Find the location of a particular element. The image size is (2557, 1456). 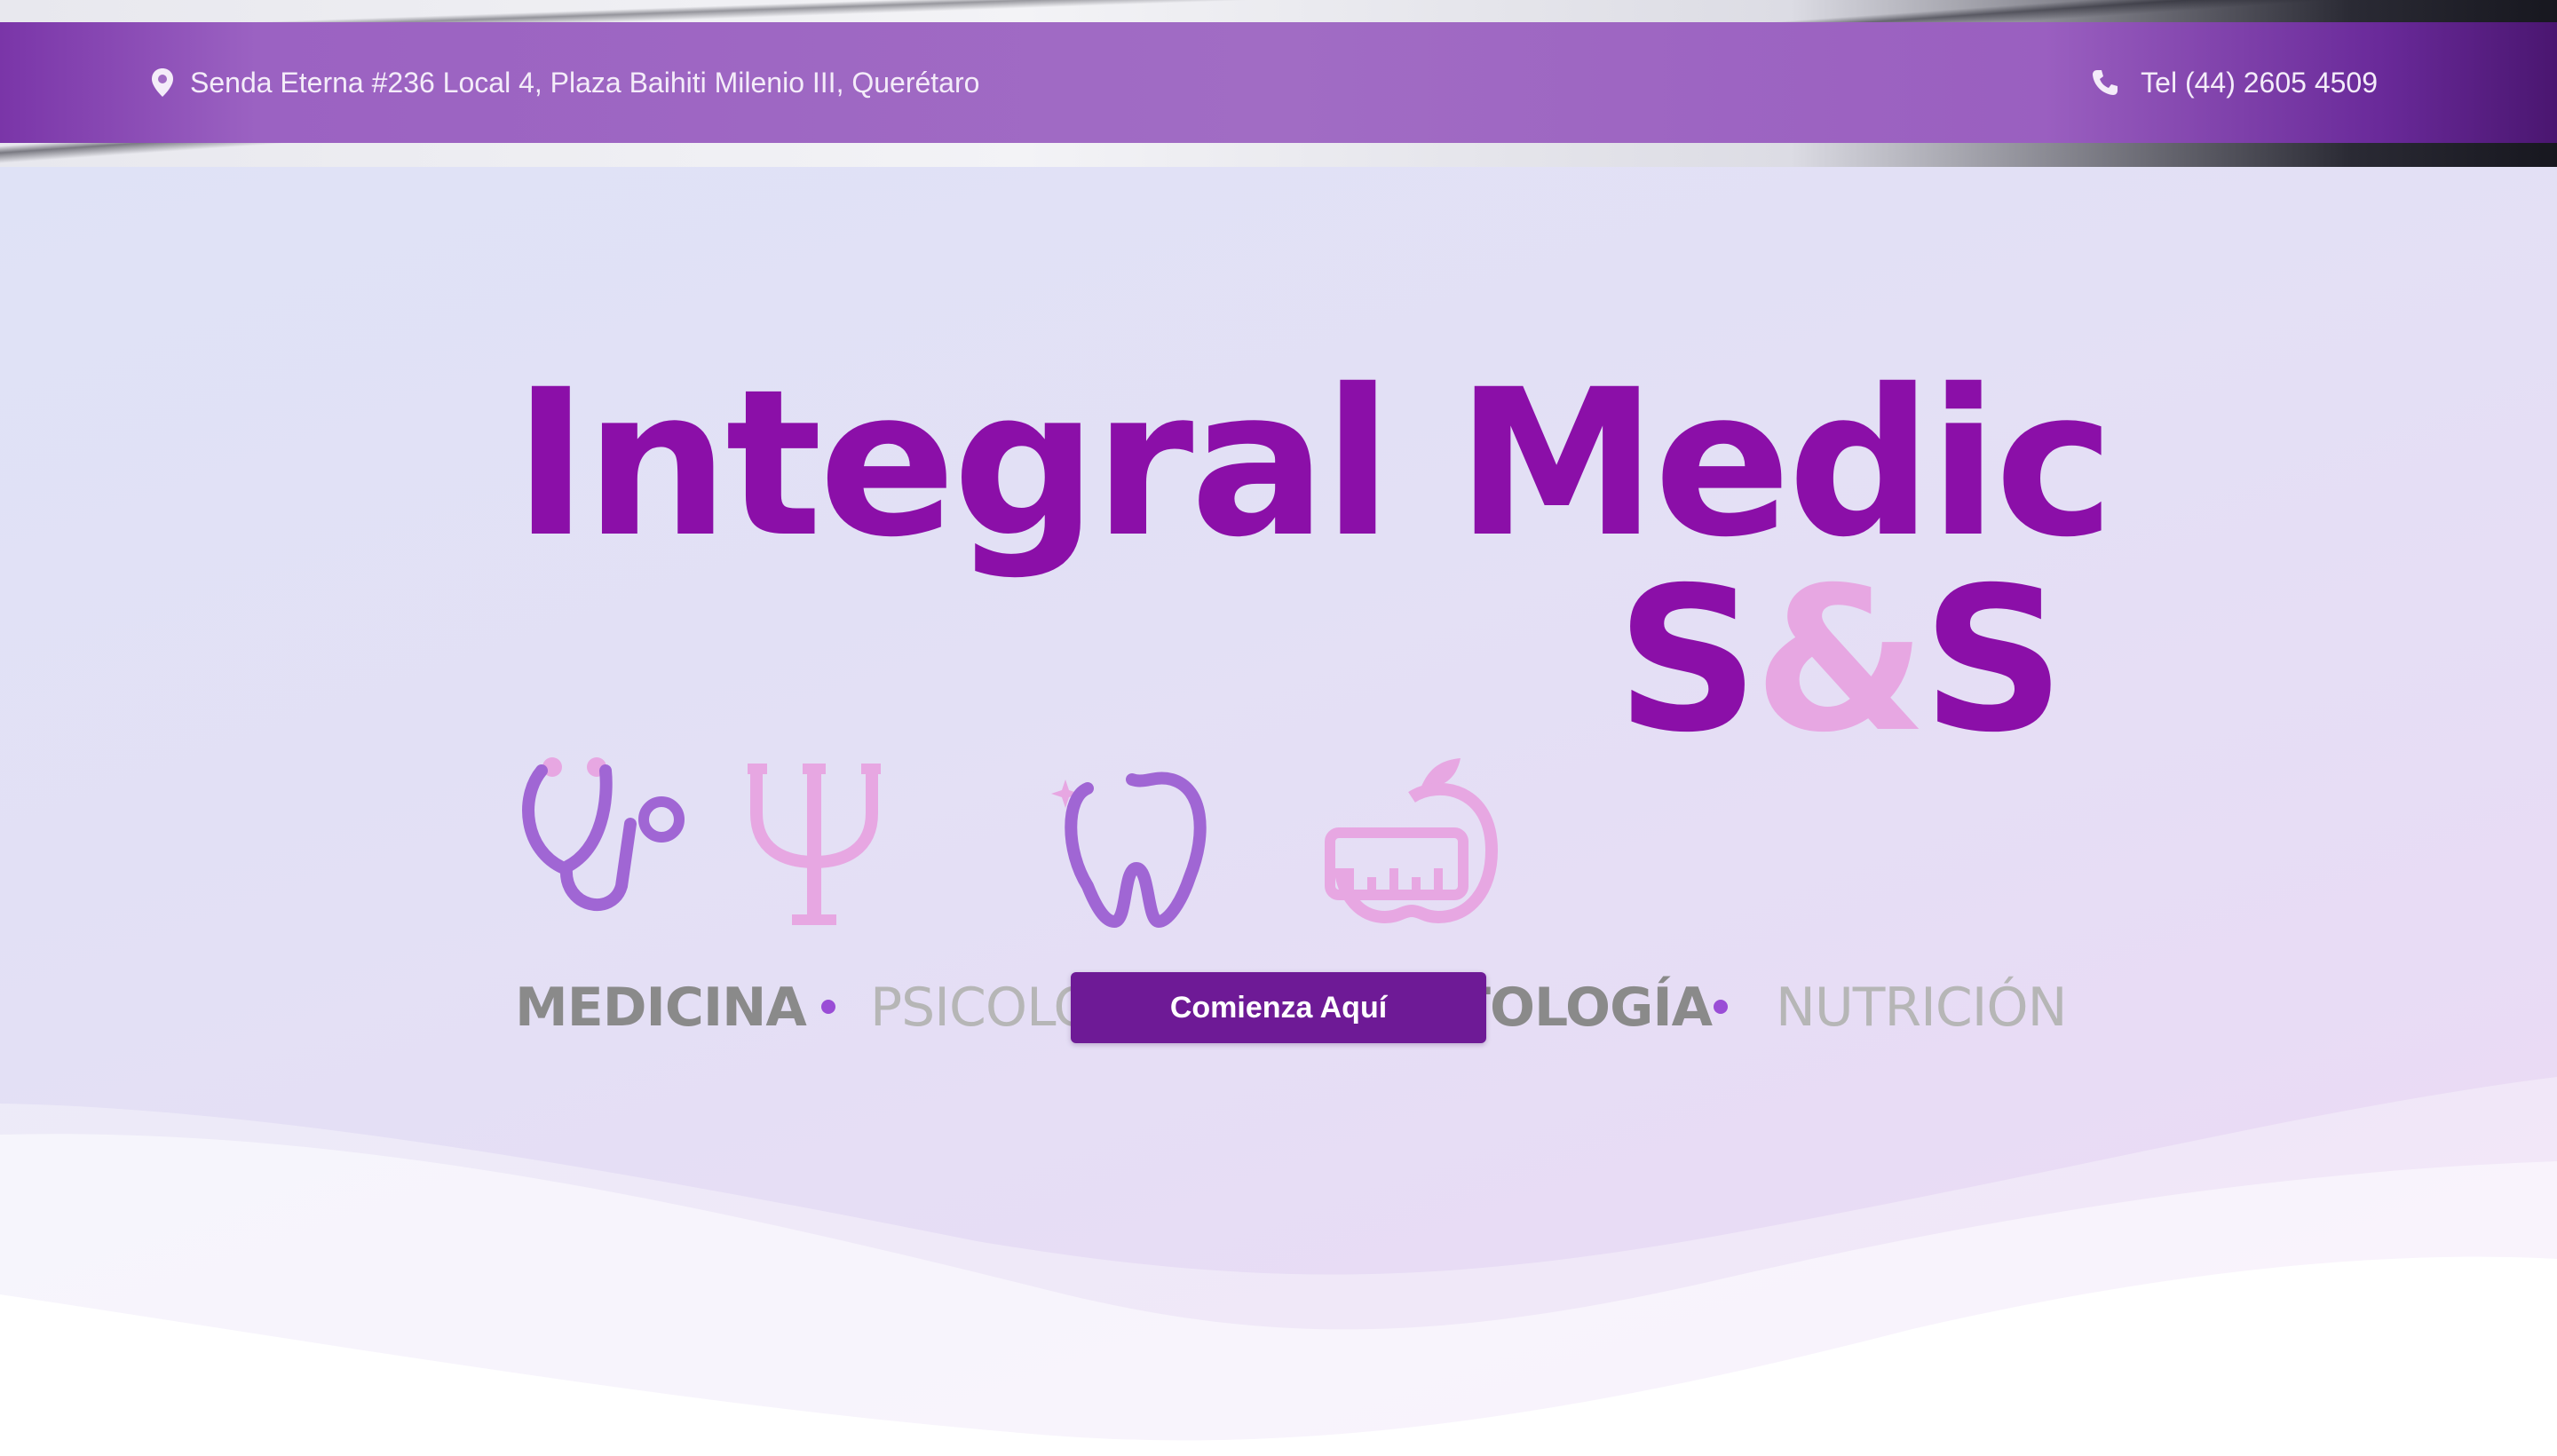

service-medicina: MEDICINA is located at coordinates (661, 1008).